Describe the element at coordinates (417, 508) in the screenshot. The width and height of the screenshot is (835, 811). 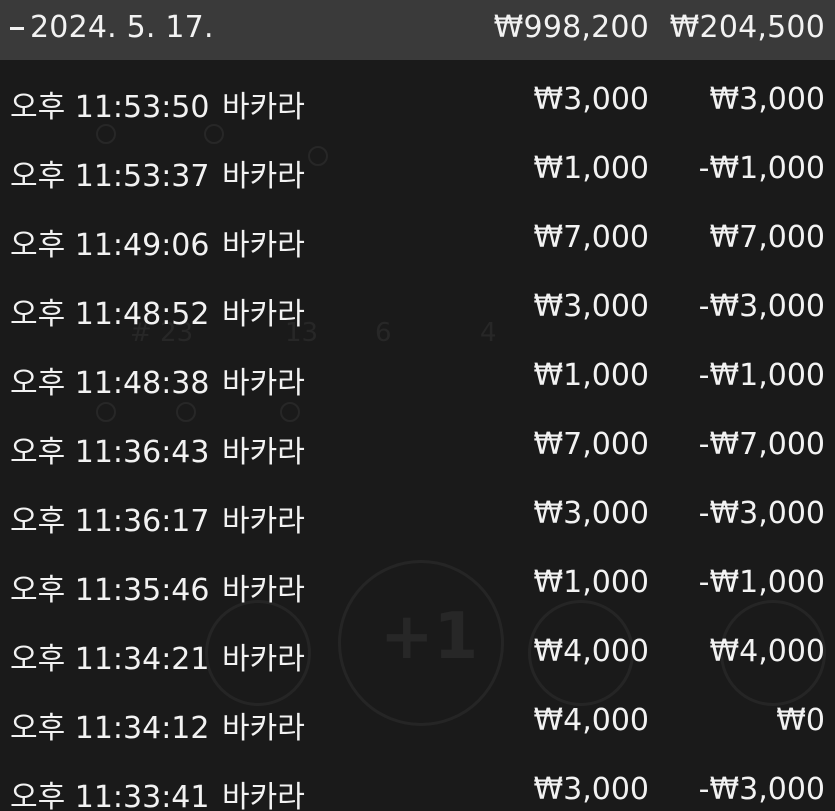
I see `bet-row: 오후 11:36:17 바카라 ₩3,000 -₩3,000` at that location.